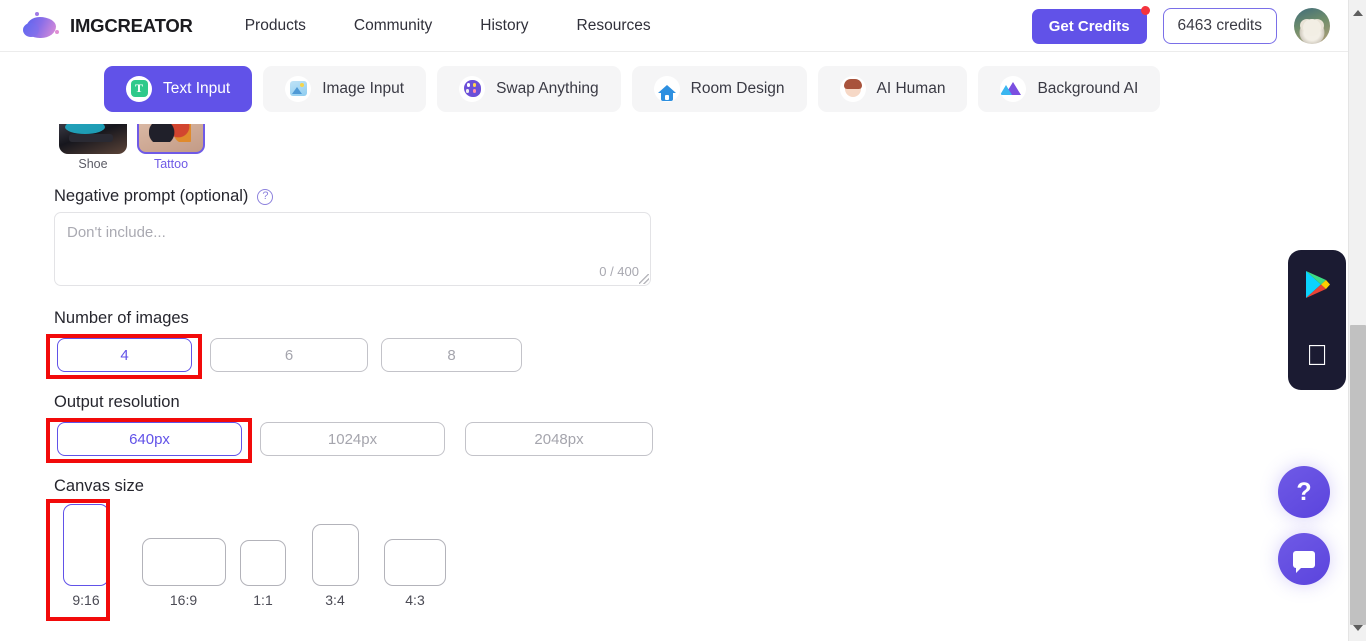 The image size is (1366, 641). What do you see at coordinates (352, 249) in the screenshot?
I see `negative-prompt-input: Don't include... 0 / 400` at bounding box center [352, 249].